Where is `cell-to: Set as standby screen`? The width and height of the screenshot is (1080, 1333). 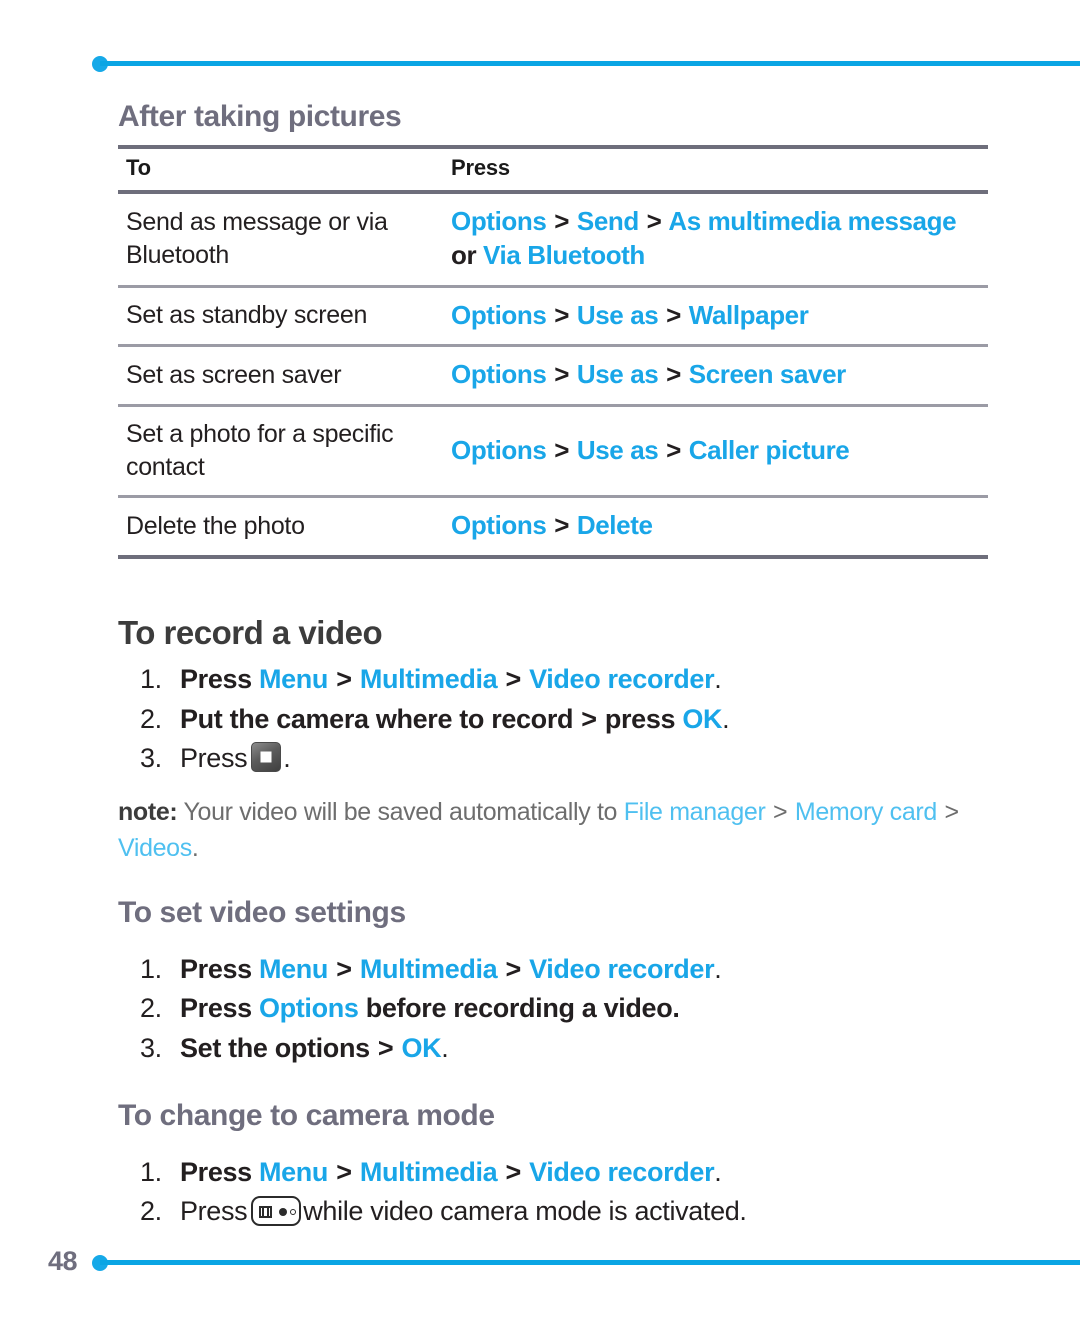
cell-to: Set as standby screen is located at coordinates (280, 317).